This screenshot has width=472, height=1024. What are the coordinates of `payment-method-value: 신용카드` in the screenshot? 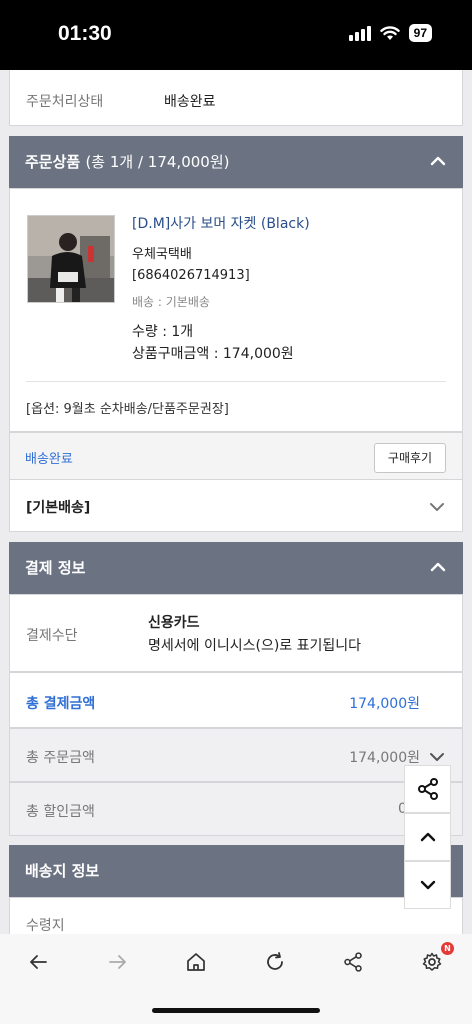 It's located at (174, 623).